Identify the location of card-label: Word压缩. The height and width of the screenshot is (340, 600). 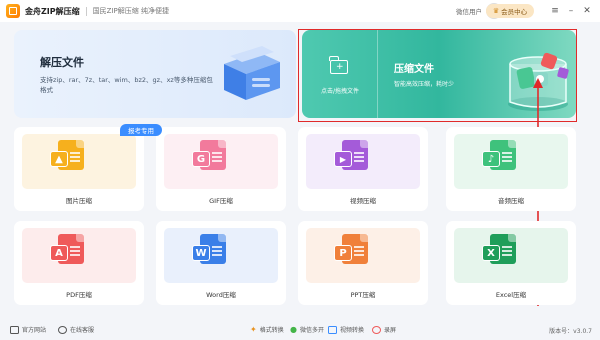
(221, 295).